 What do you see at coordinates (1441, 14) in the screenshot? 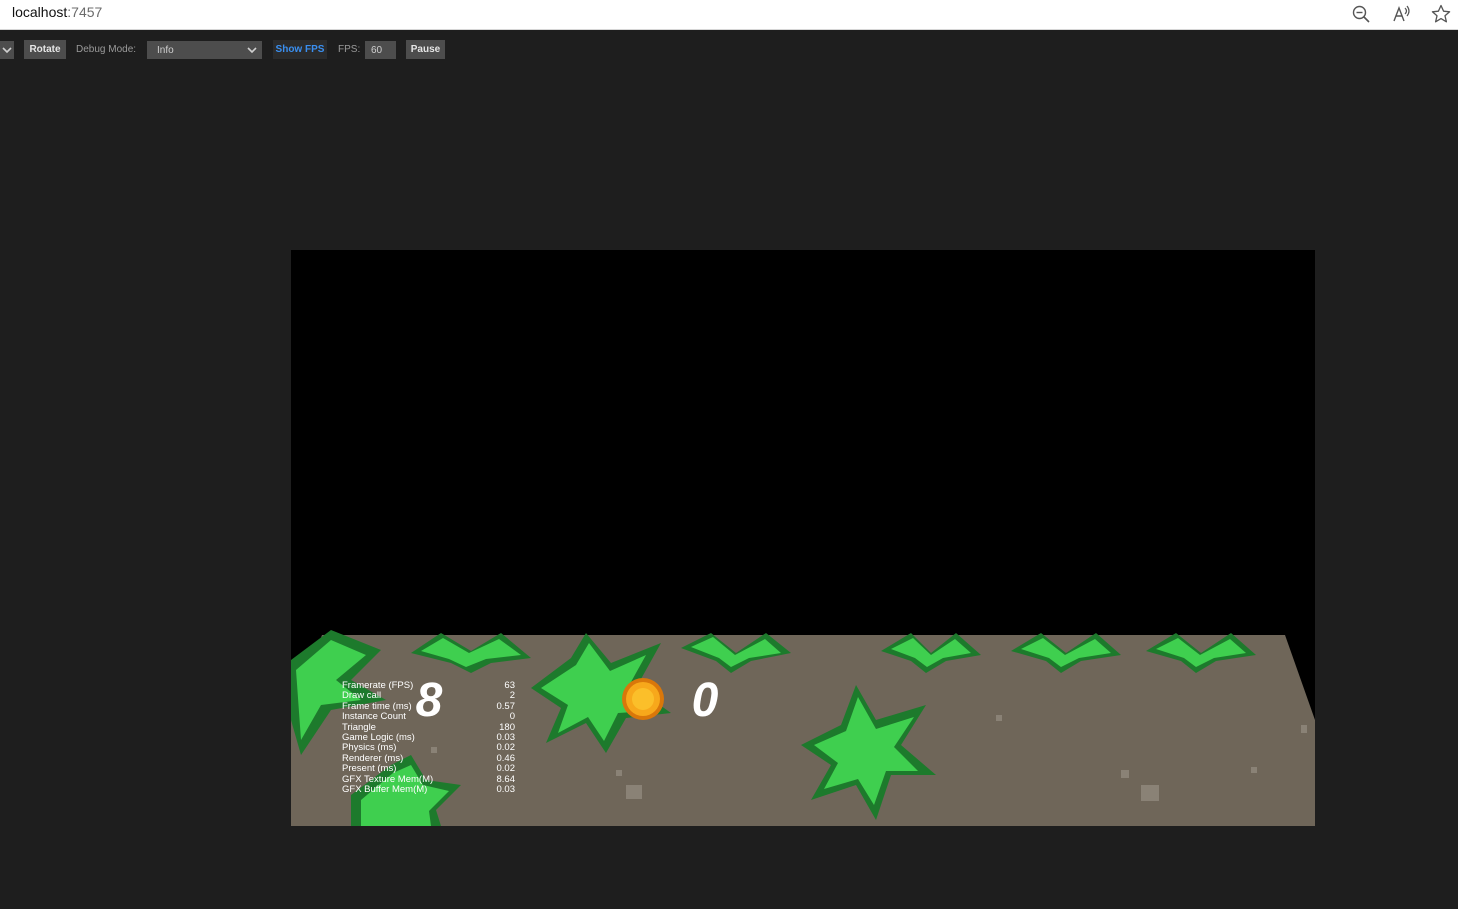
I see `favorite-star-icon` at bounding box center [1441, 14].